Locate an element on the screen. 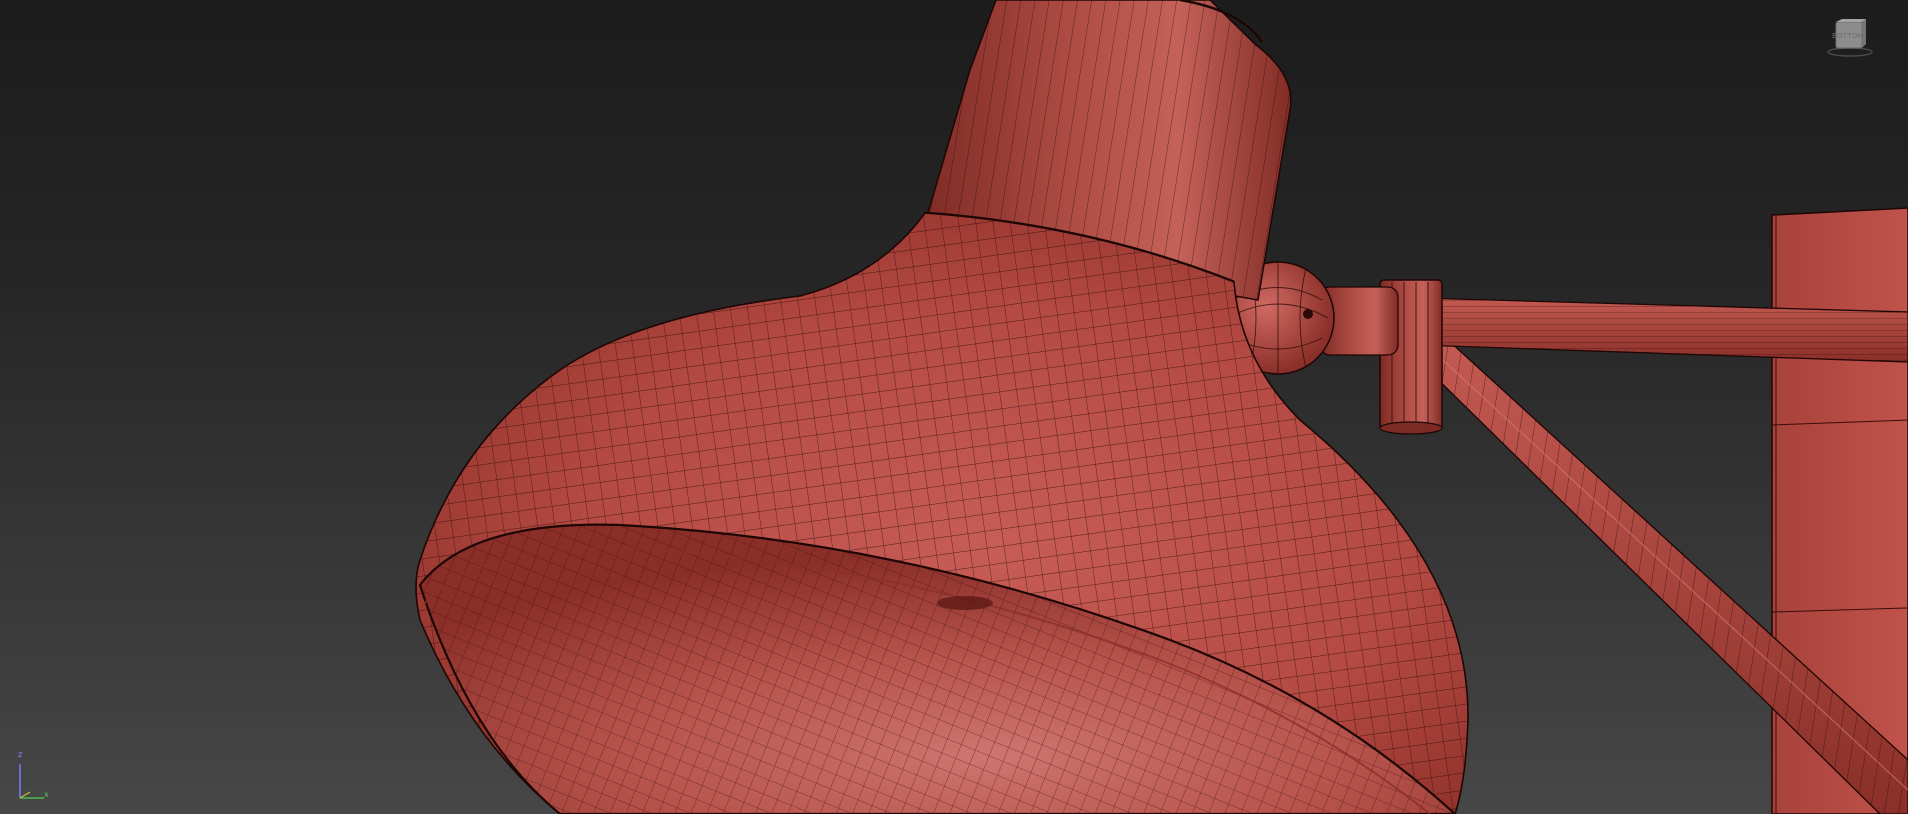 The image size is (1908, 814). hinge is located at coordinates (1381, 357).